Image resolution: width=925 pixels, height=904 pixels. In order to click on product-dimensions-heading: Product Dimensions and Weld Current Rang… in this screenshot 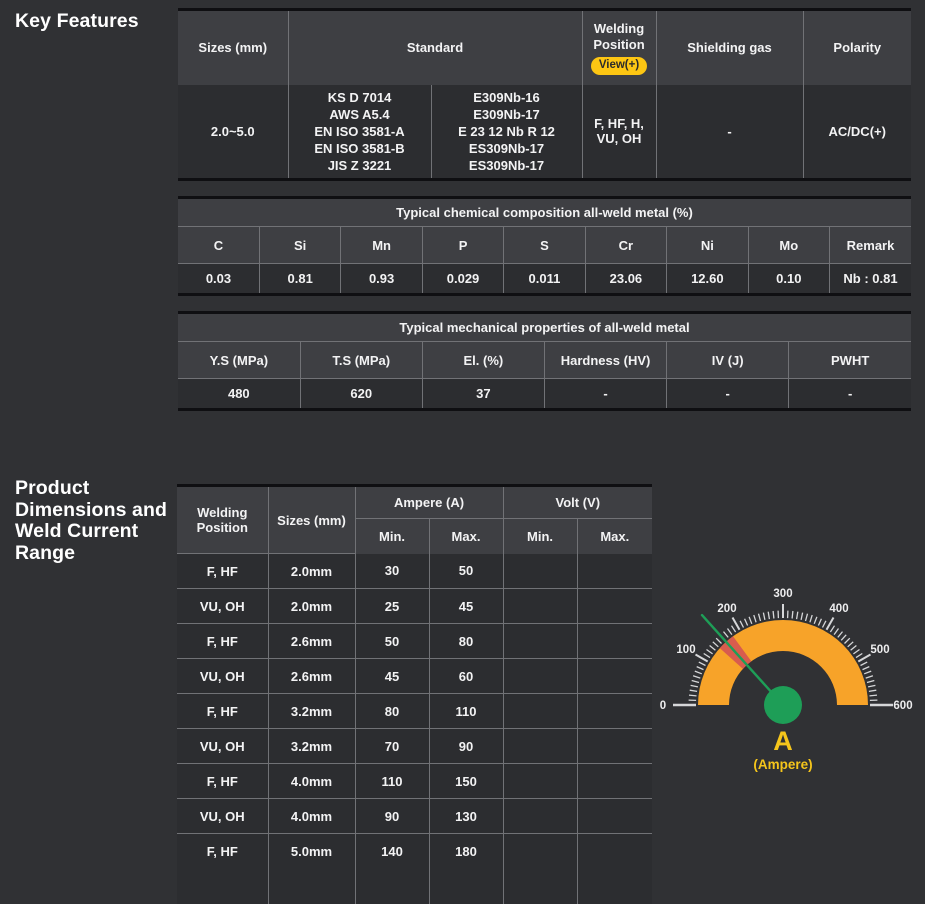, I will do `click(104, 521)`.